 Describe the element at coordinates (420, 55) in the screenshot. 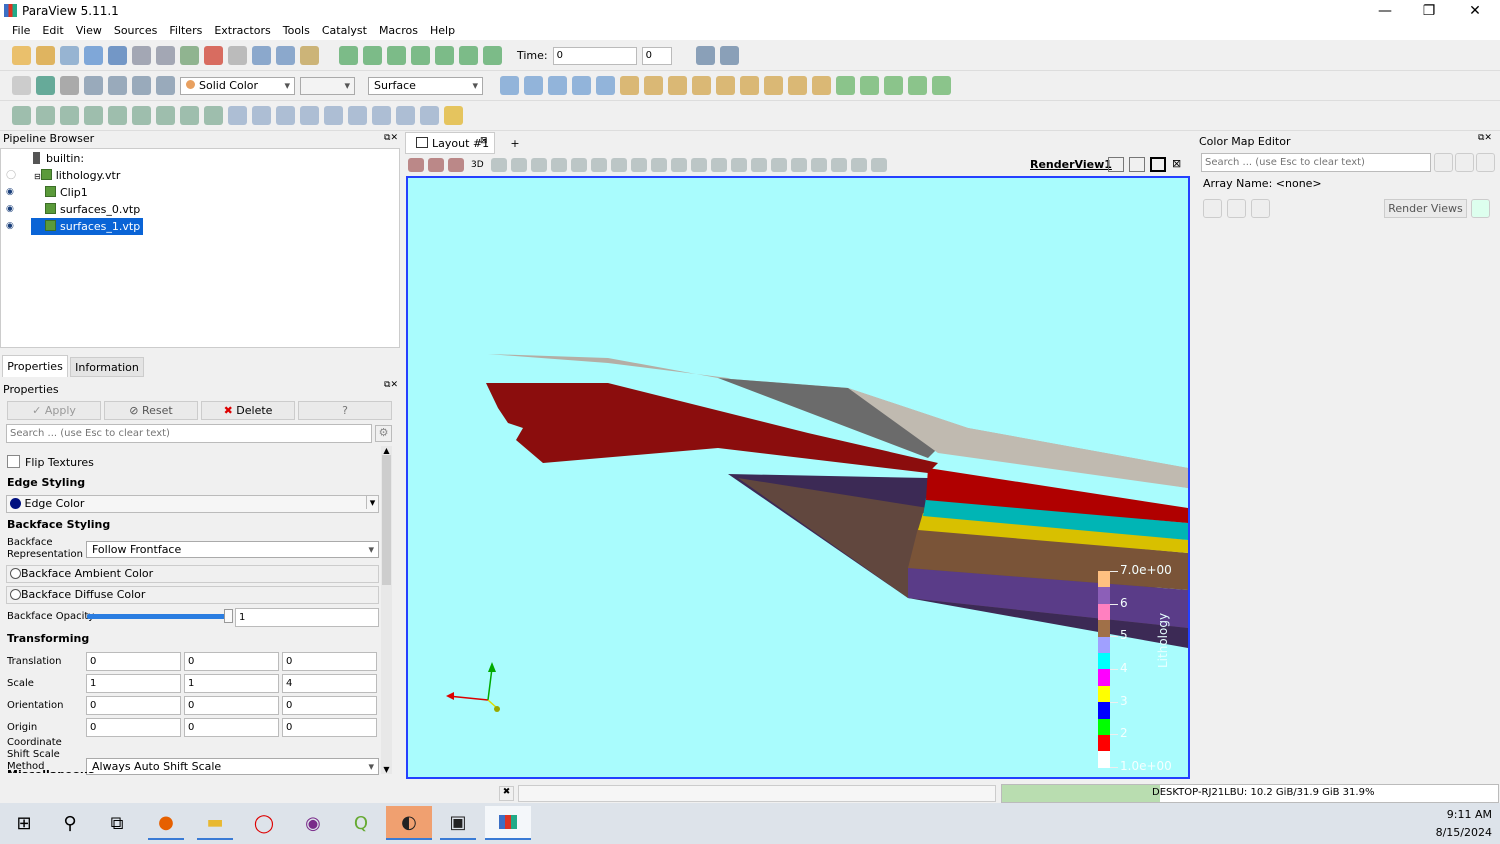

I see `play-icon` at that location.